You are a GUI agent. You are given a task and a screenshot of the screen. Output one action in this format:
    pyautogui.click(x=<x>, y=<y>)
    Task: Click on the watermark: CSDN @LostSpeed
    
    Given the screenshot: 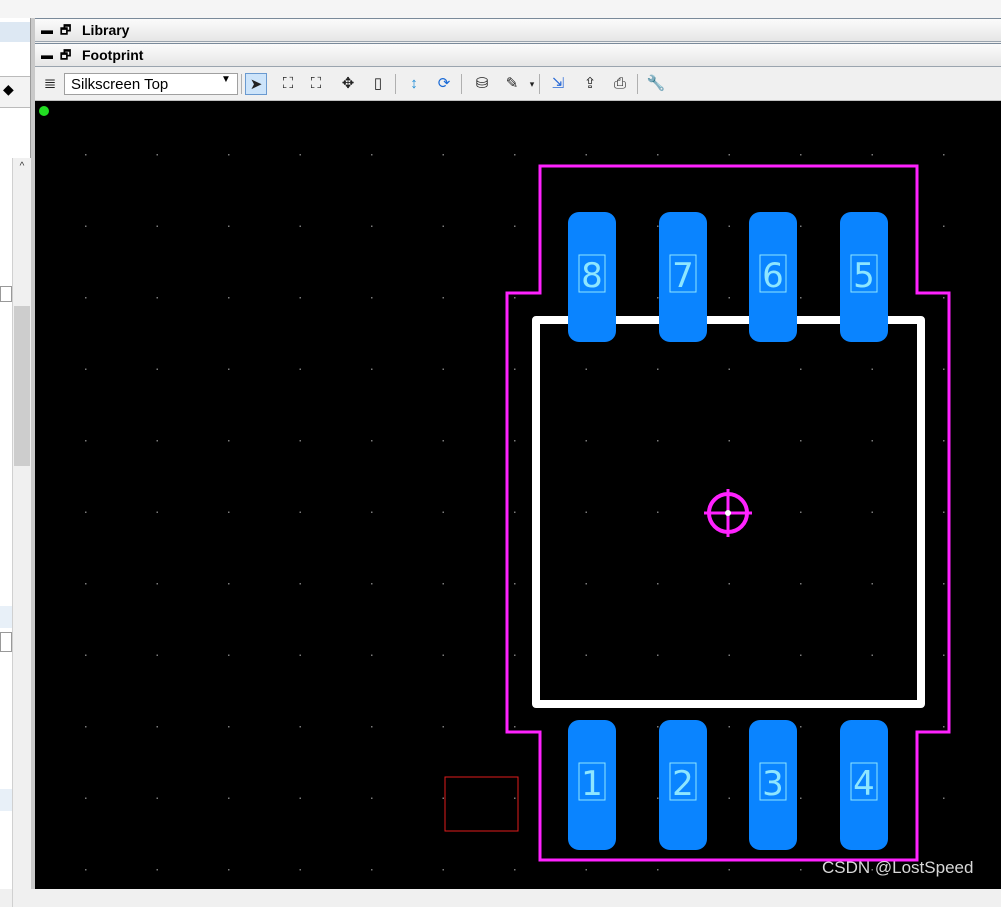 What is the action you would take?
    pyautogui.click(x=898, y=867)
    